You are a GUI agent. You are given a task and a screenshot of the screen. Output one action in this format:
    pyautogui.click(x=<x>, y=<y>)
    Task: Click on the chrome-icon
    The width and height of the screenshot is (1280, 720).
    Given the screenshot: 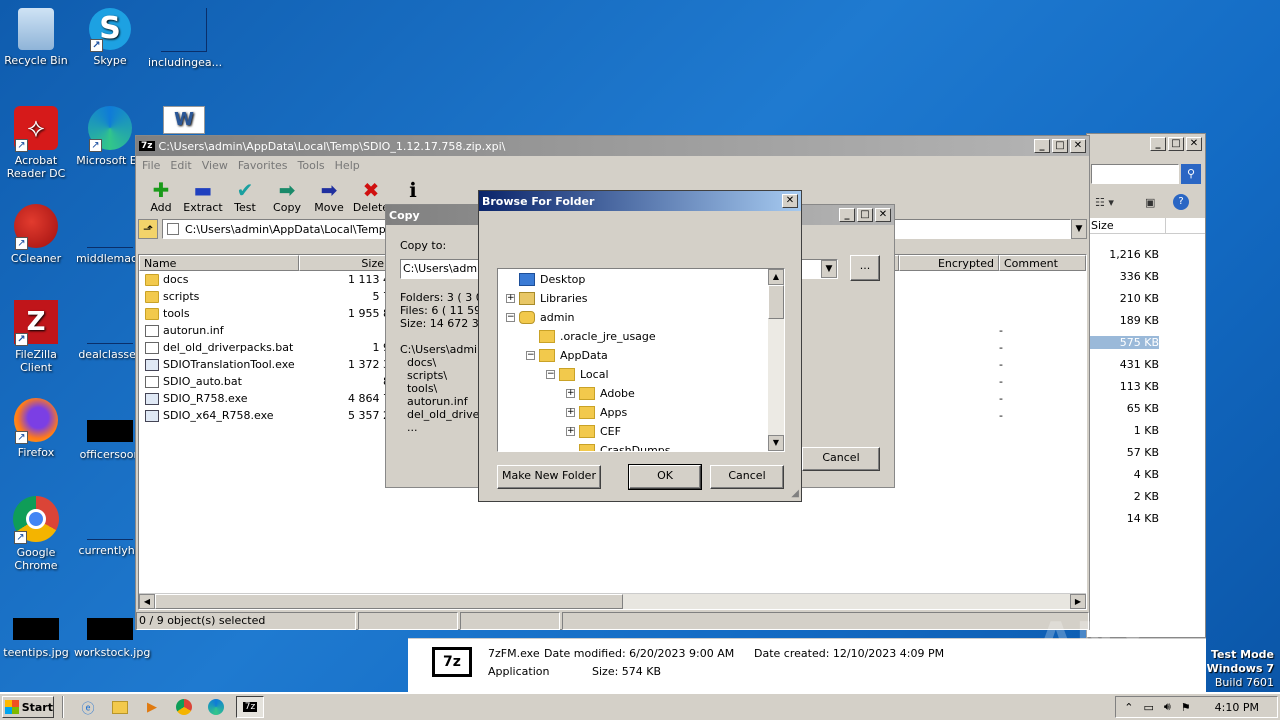 What is the action you would take?
    pyautogui.click(x=184, y=707)
    